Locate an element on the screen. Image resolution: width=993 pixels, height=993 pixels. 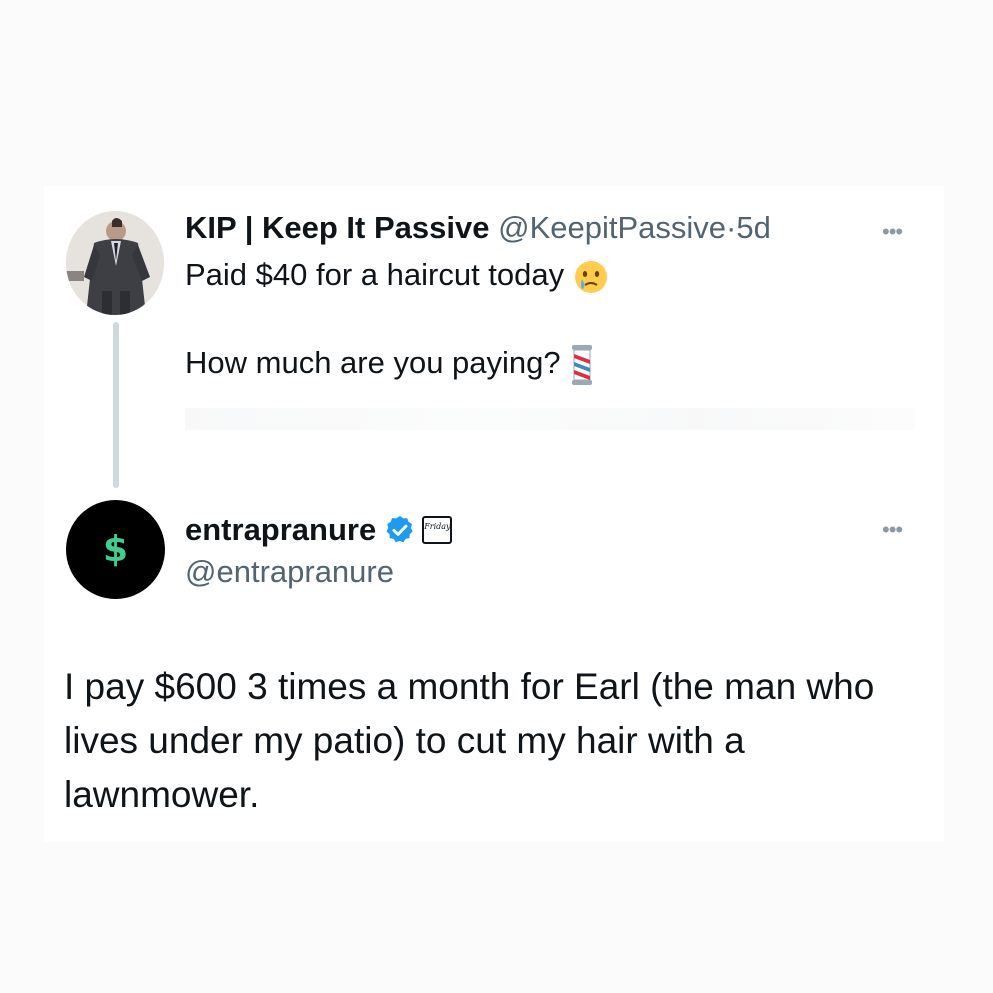
original-tweet-text-line1: Paid $40 for a haircut today is located at coordinates (397, 275).